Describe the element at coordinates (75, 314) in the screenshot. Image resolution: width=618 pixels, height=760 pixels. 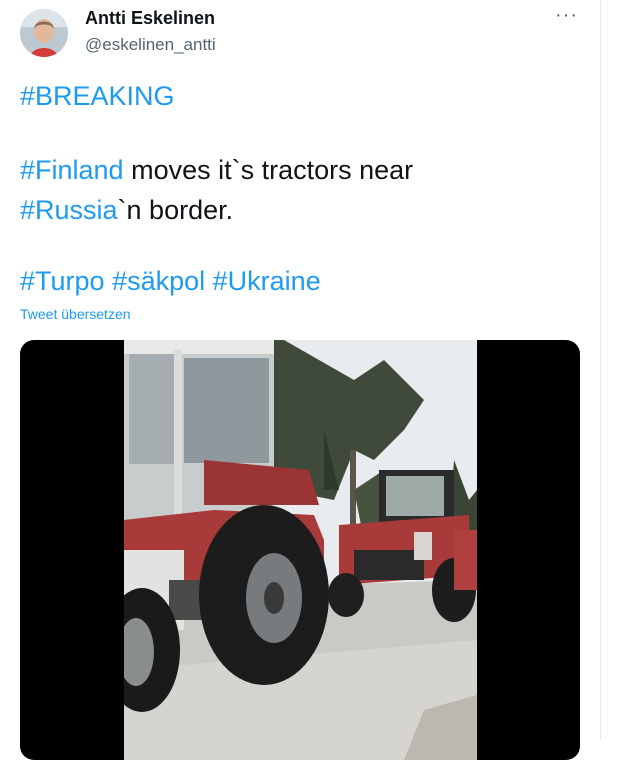
I see `translate-tweet-link: Tweet übersetzen` at that location.